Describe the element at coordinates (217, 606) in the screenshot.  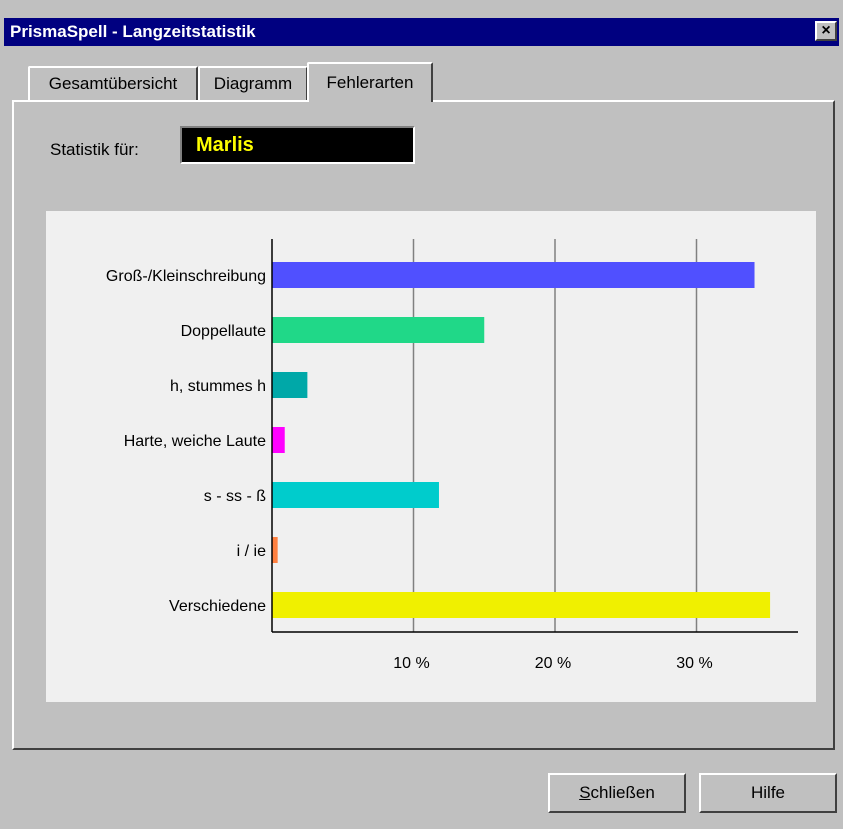
I see `category-label: Verschiedene` at that location.